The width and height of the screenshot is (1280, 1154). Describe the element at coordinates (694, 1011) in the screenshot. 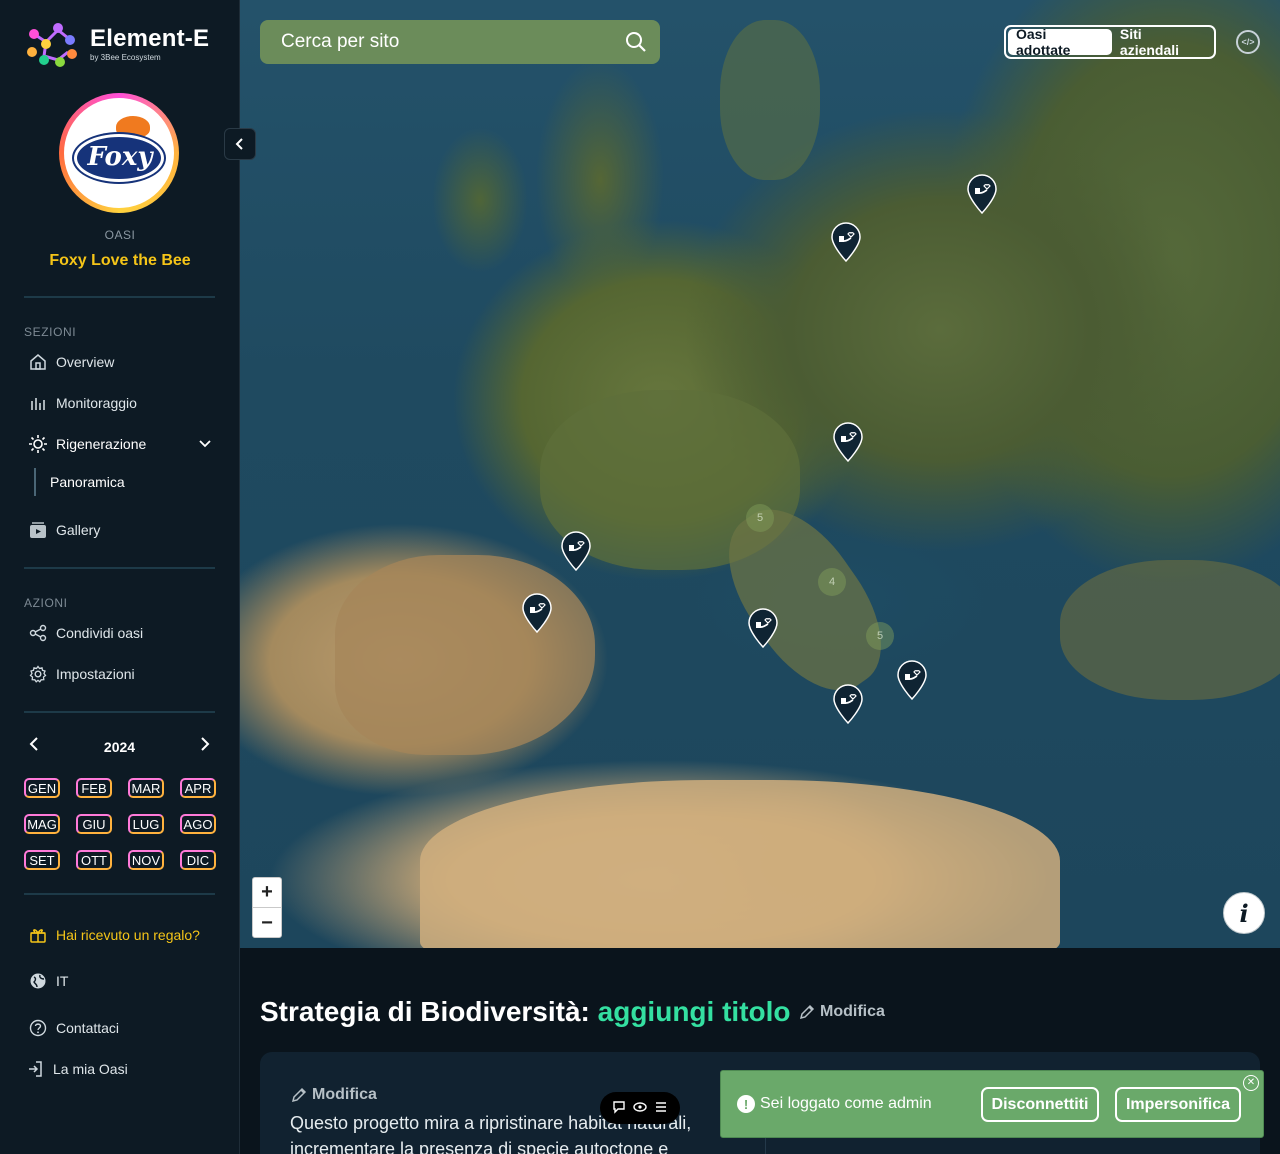

I see `strategy-title-accent: aggiungi titolo` at that location.